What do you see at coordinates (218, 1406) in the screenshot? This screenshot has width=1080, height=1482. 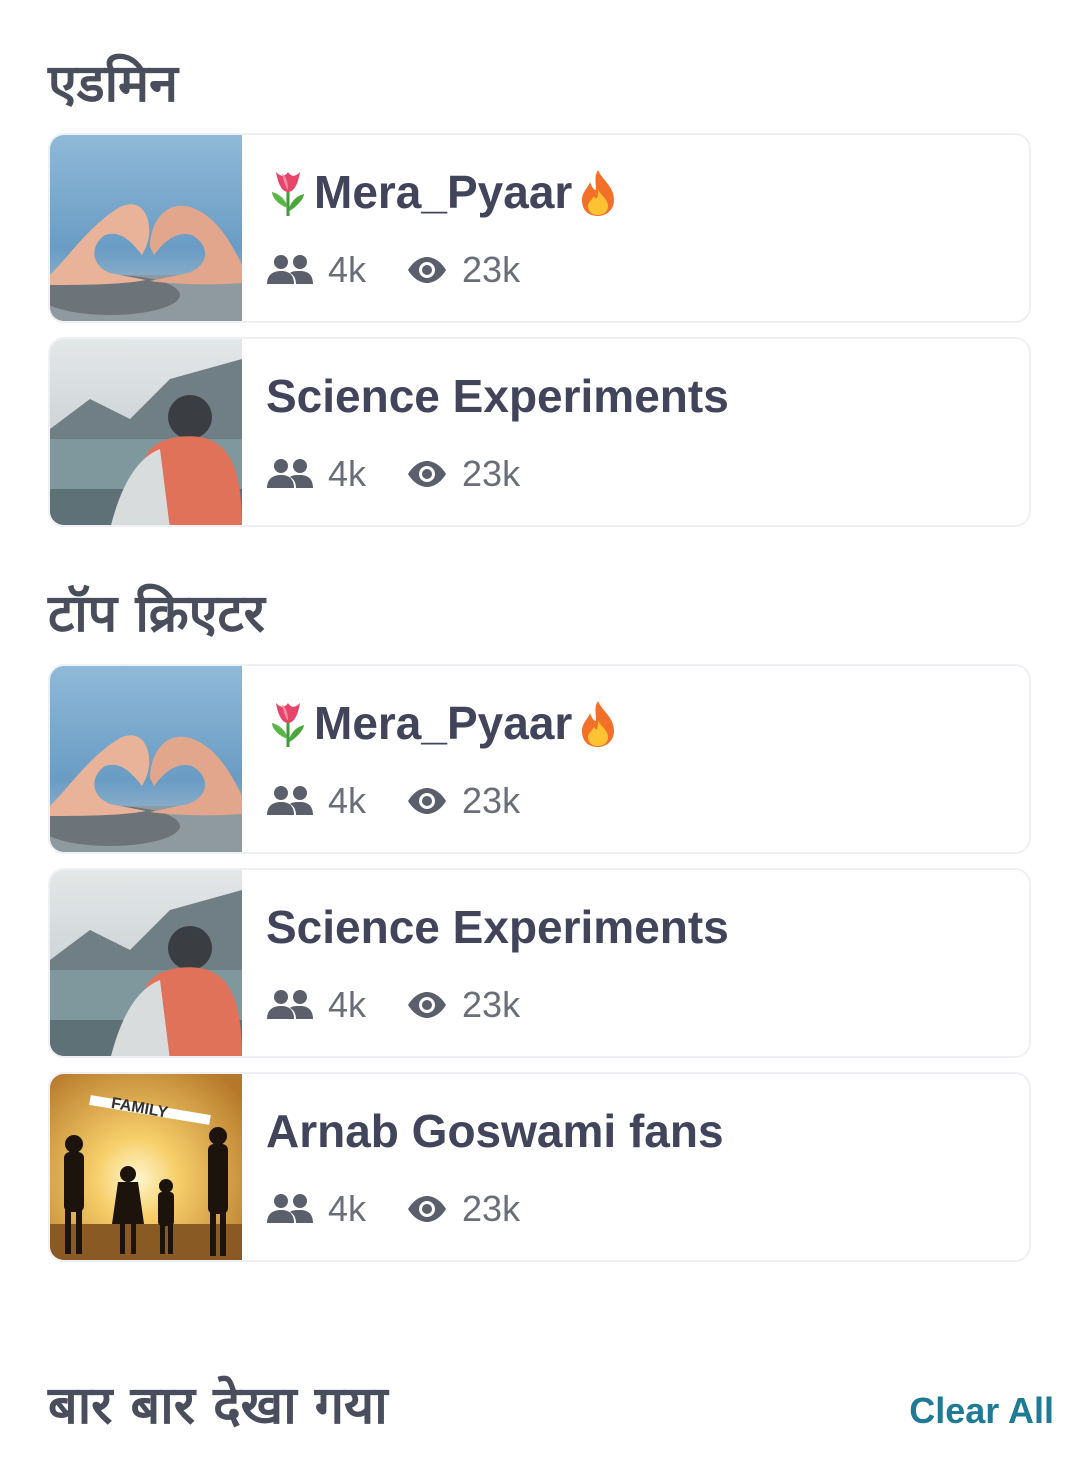 I see `section-title-frequently-viewed: बार बार देखा गया` at bounding box center [218, 1406].